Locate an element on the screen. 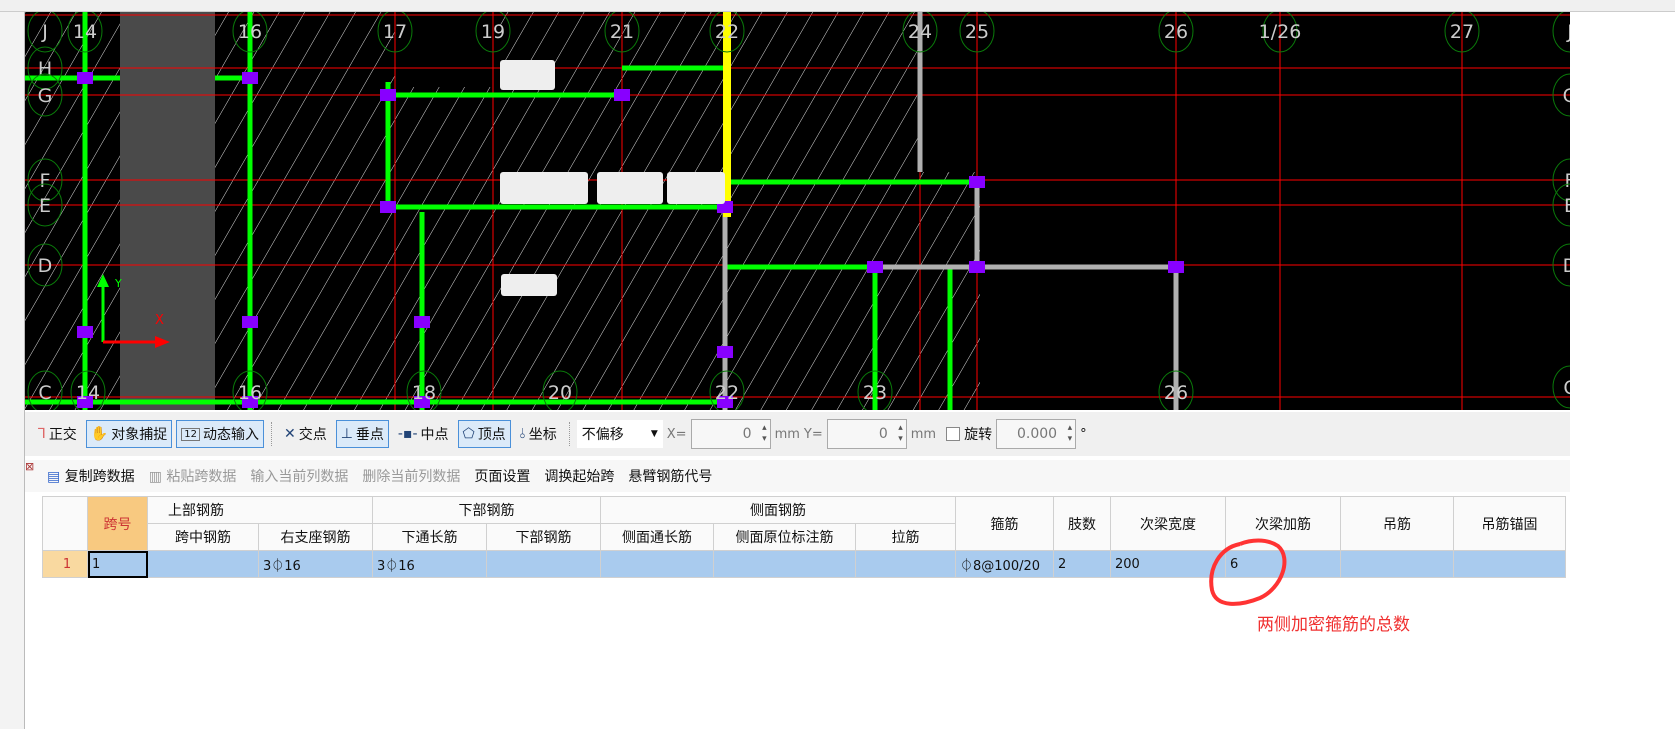 The height and width of the screenshot is (729, 1675). cell-bottom-through: 3⏀16 is located at coordinates (429, 564).